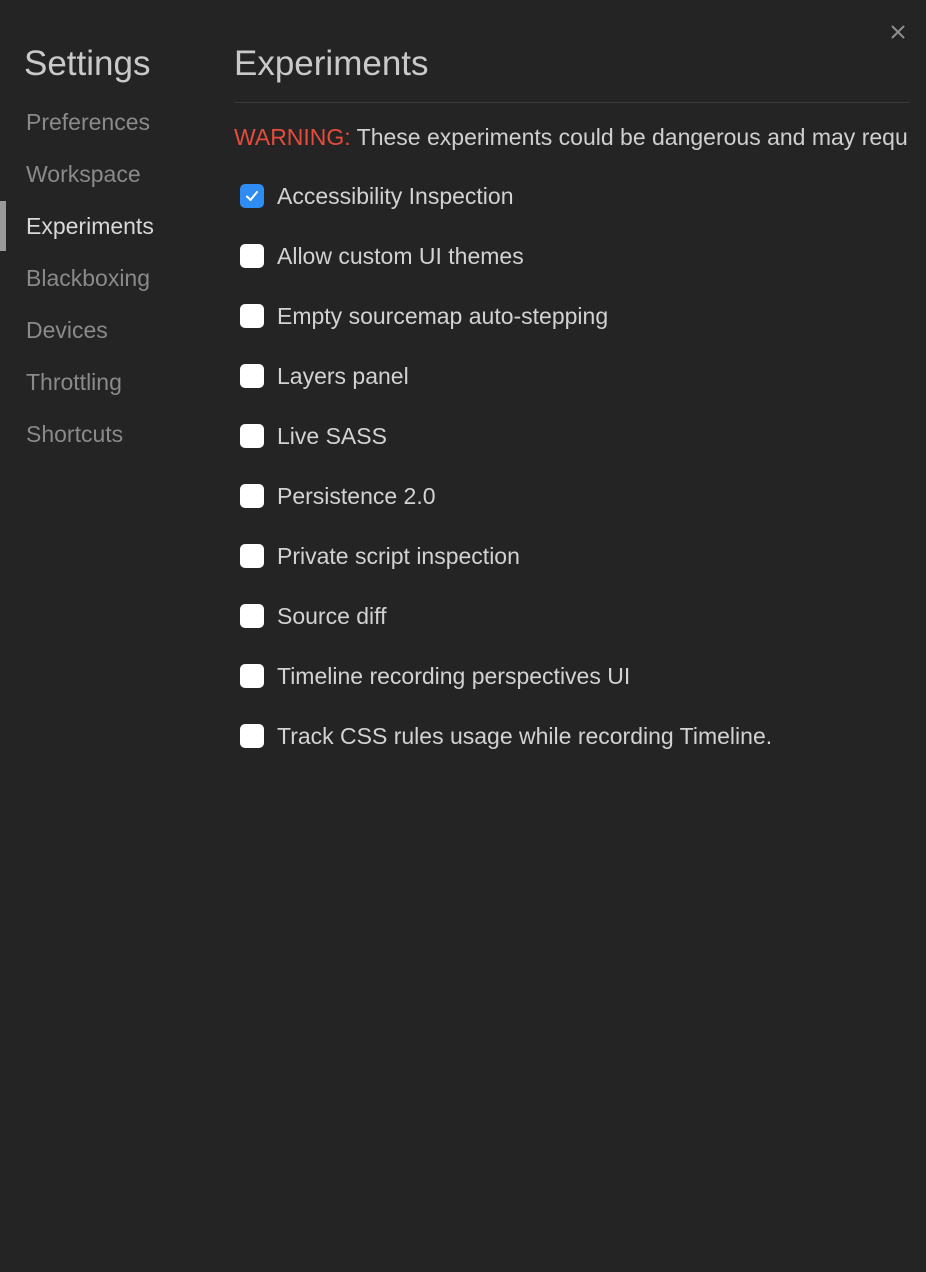 This screenshot has width=926, height=1272. I want to click on experiment-row-layers-panel: Layers panel, so click(572, 376).